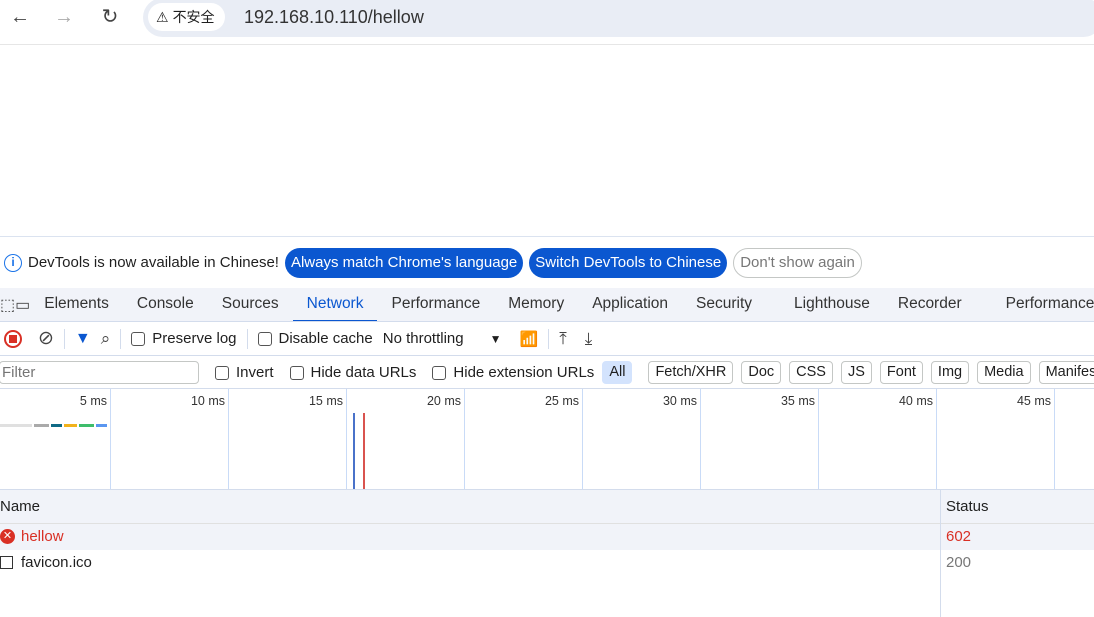  What do you see at coordinates (959, 536) in the screenshot?
I see `request-status: 602` at bounding box center [959, 536].